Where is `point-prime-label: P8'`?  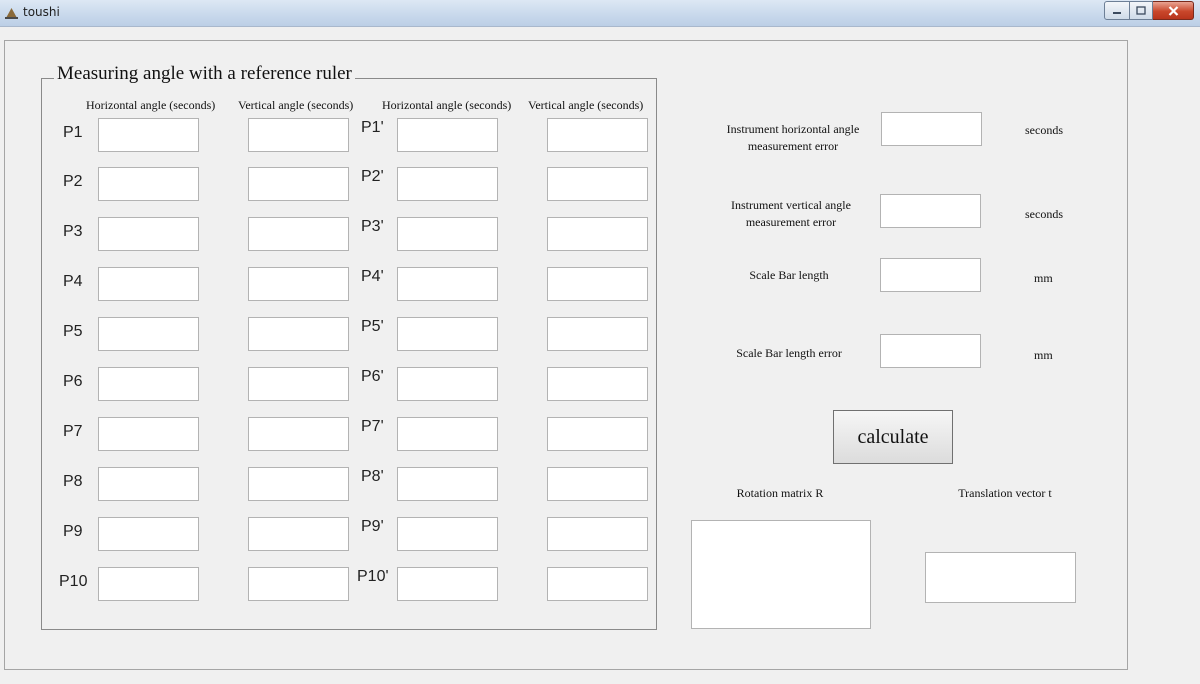 point-prime-label: P8' is located at coordinates (372, 476).